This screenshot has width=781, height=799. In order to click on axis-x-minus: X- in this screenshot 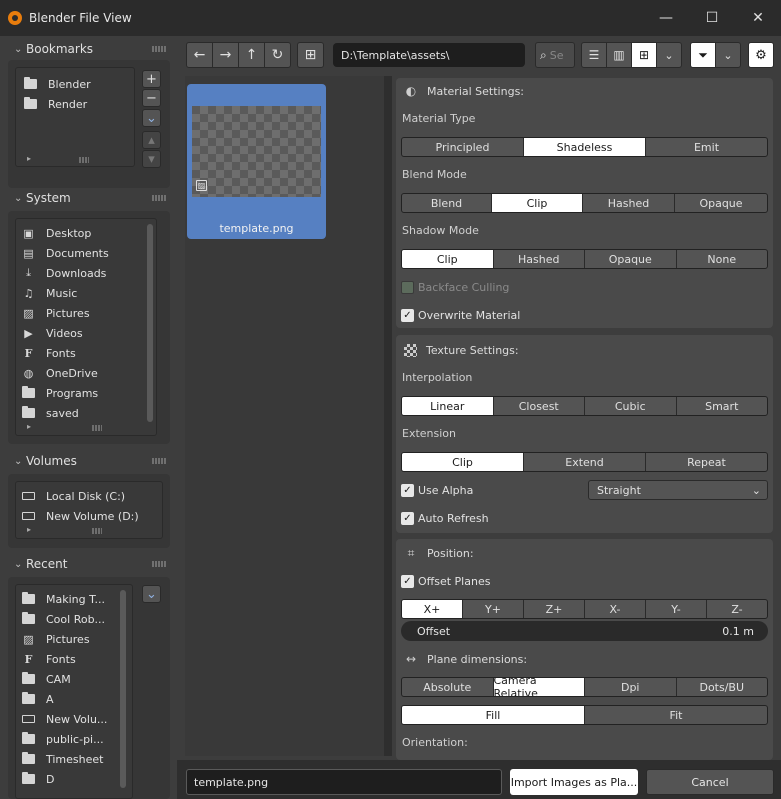, I will do `click(615, 609)`.